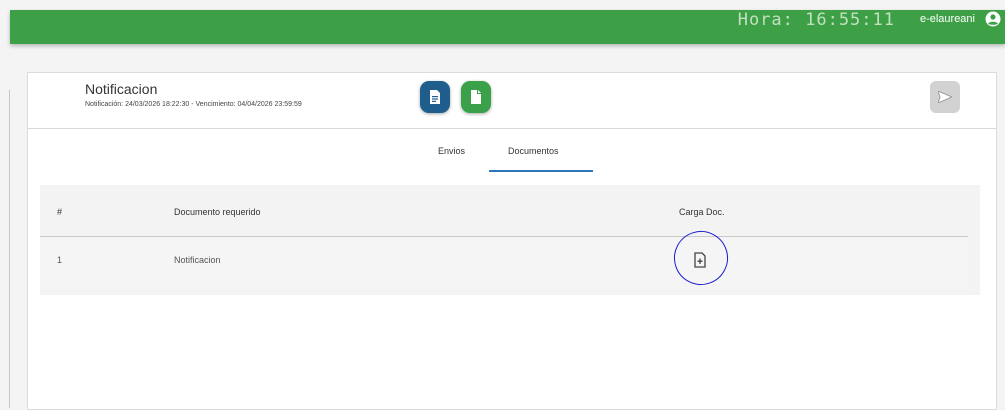 Image resolution: width=1005 pixels, height=410 pixels. I want to click on file-text-icon, so click(435, 97).